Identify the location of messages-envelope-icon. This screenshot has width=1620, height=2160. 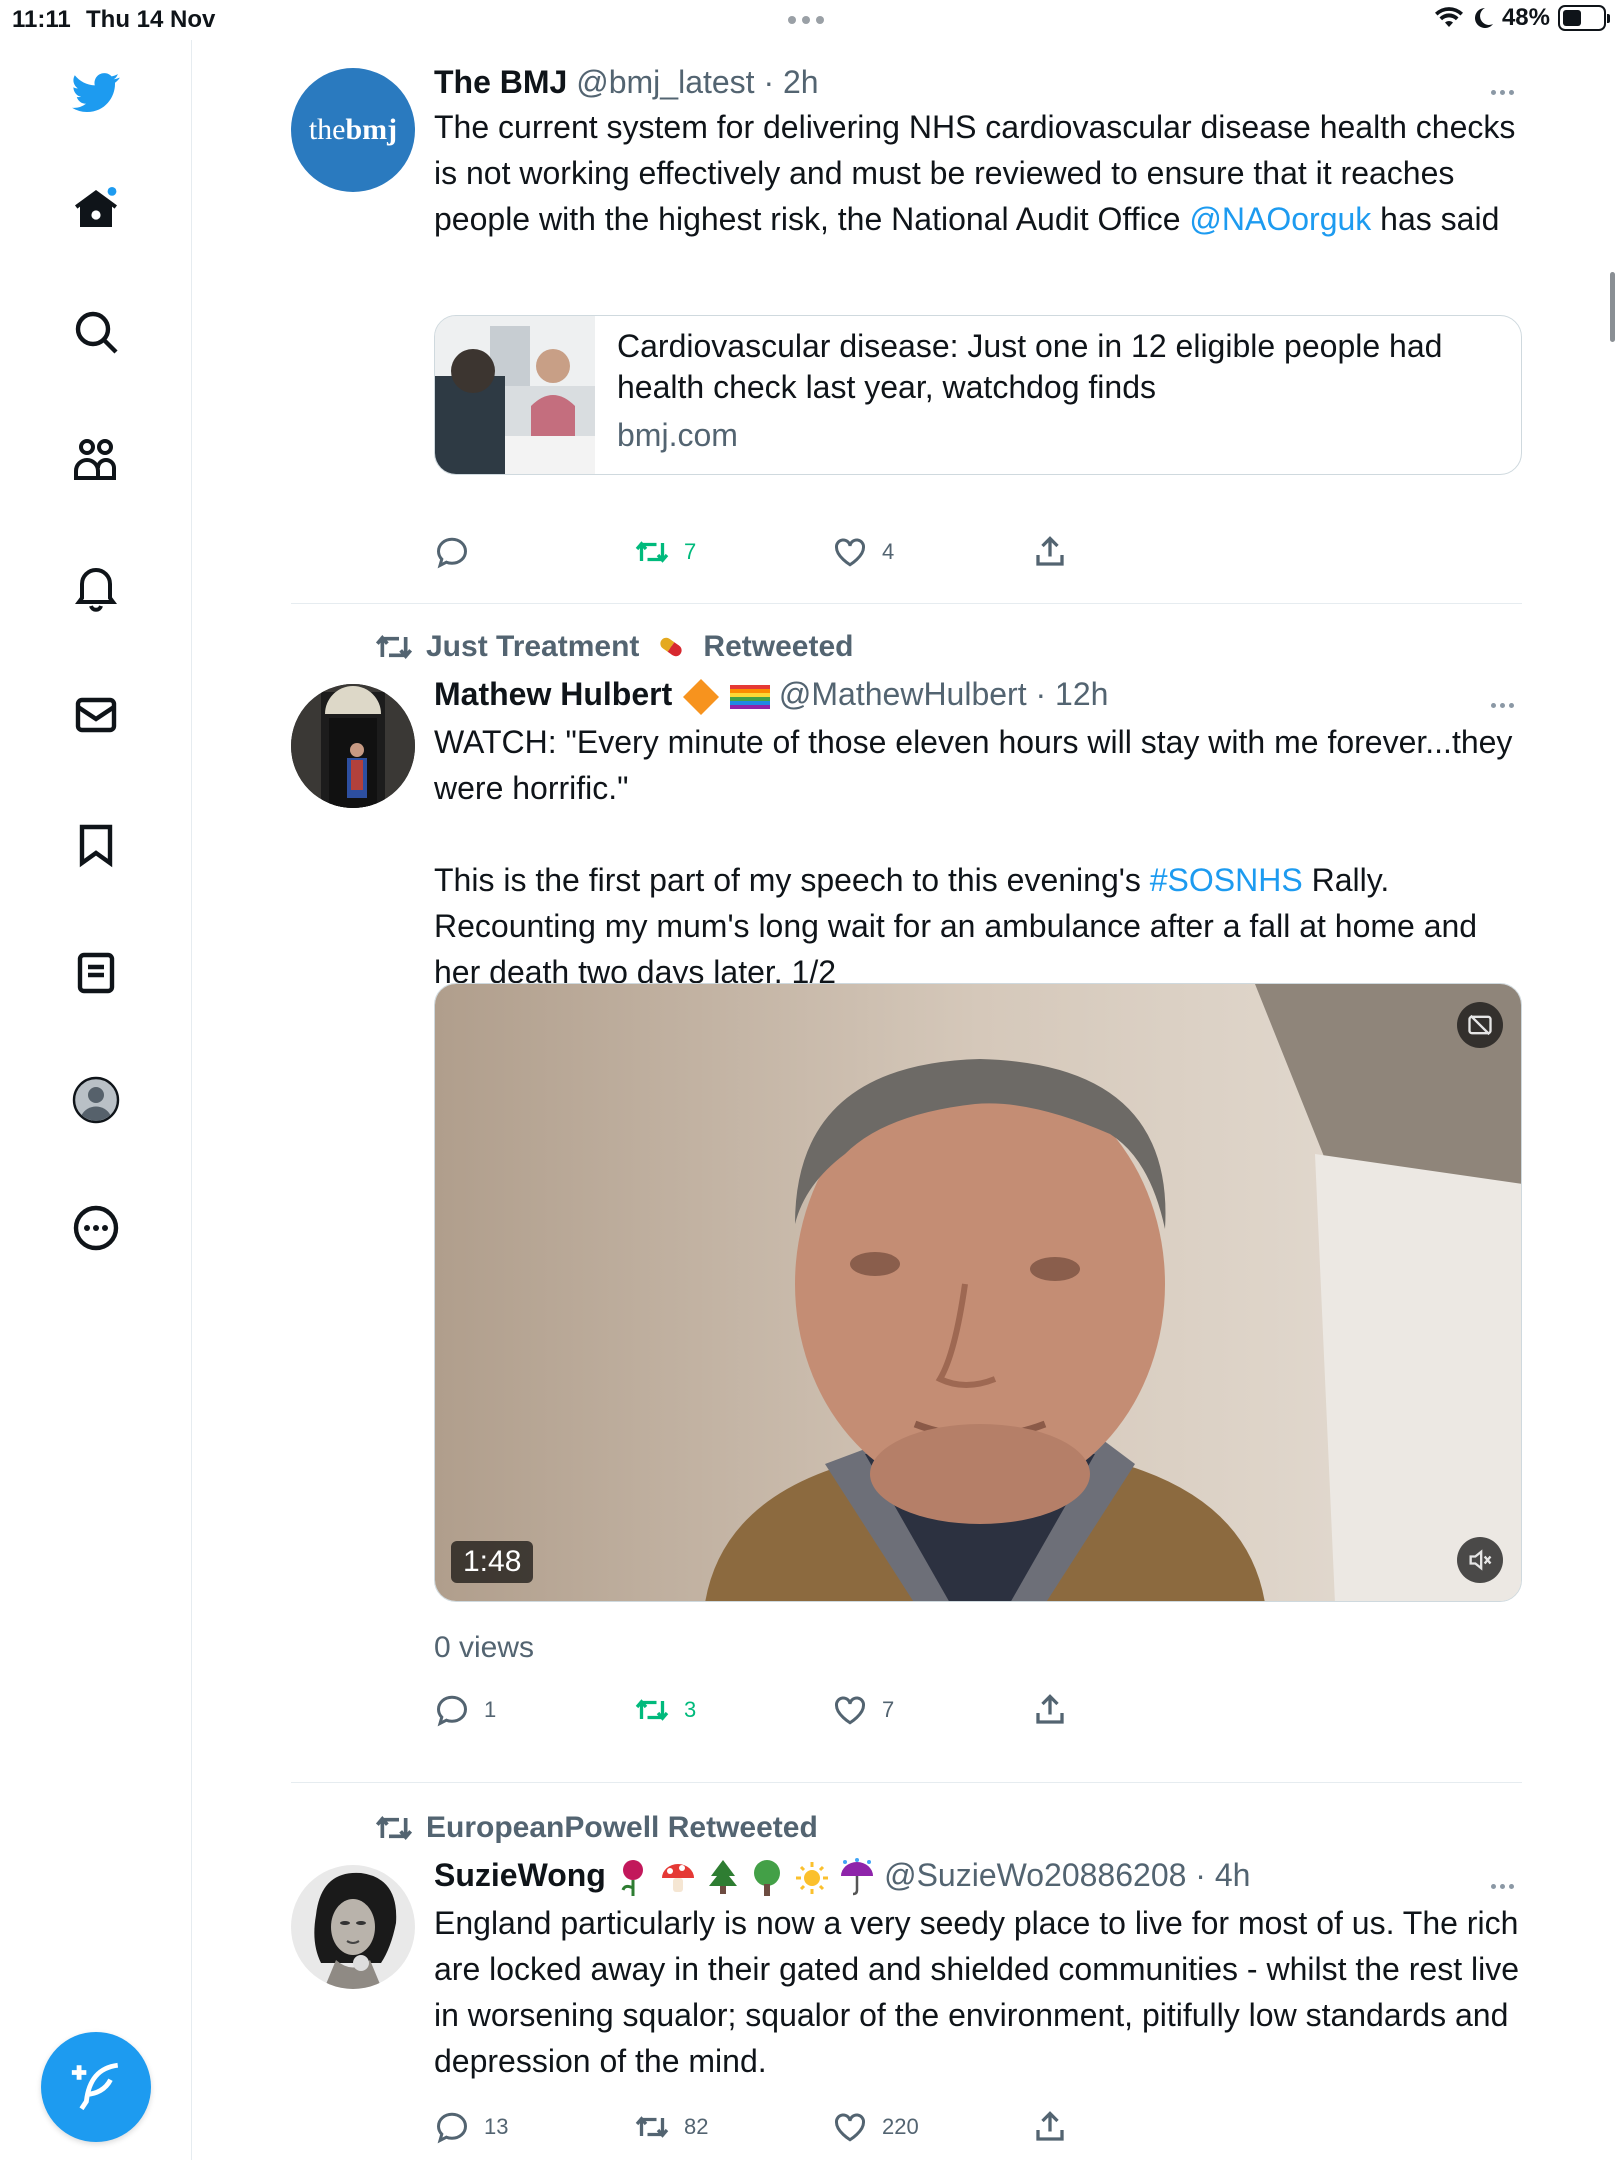
(96, 715).